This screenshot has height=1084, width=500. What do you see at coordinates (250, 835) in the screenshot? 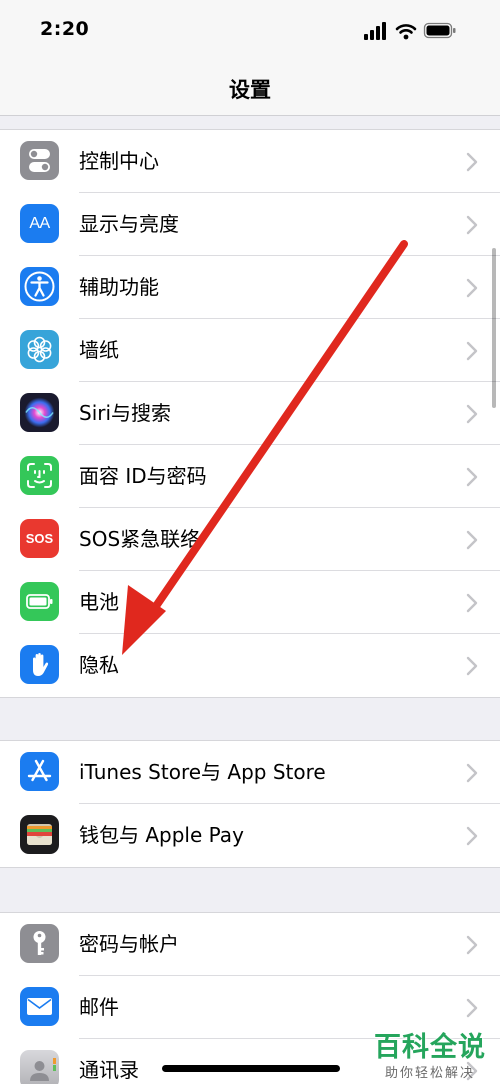
I see `settings-row-wallet-apple-pay: 钱包与 Apple Pay` at bounding box center [250, 835].